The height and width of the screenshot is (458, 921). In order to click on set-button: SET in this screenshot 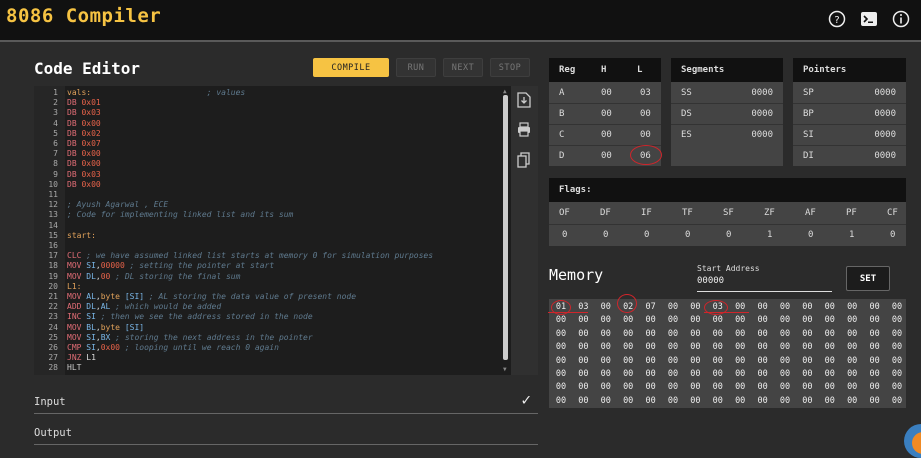, I will do `click(868, 278)`.